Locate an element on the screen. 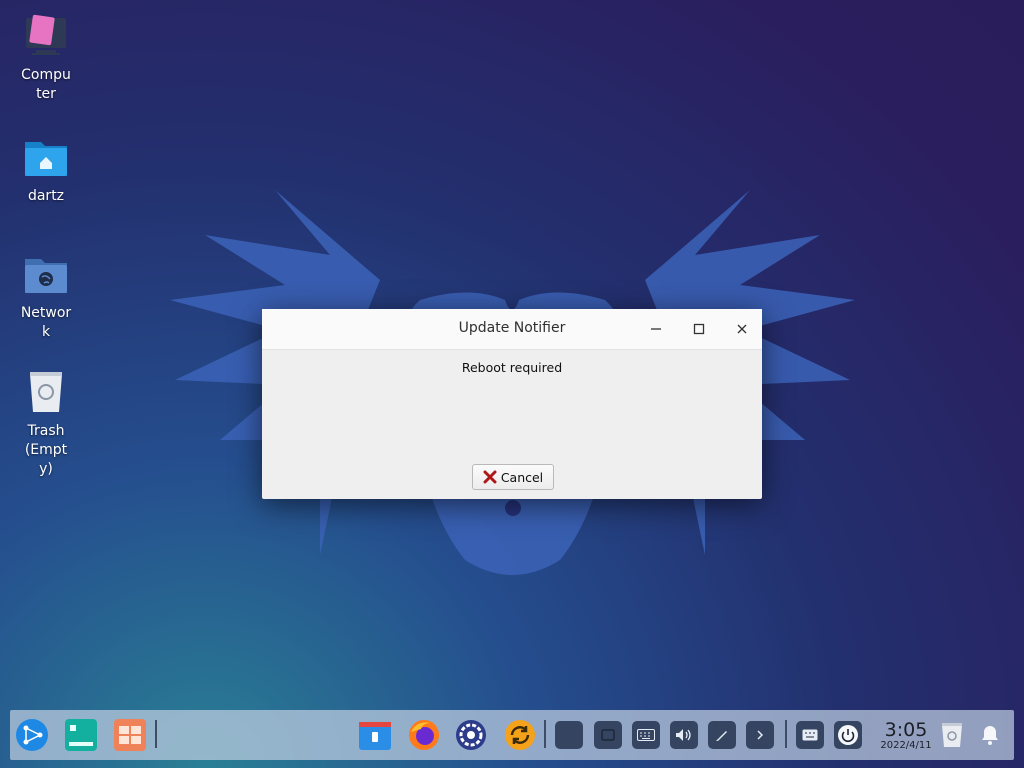 The height and width of the screenshot is (768, 1024). update-manager-icon is located at coordinates (520, 735).